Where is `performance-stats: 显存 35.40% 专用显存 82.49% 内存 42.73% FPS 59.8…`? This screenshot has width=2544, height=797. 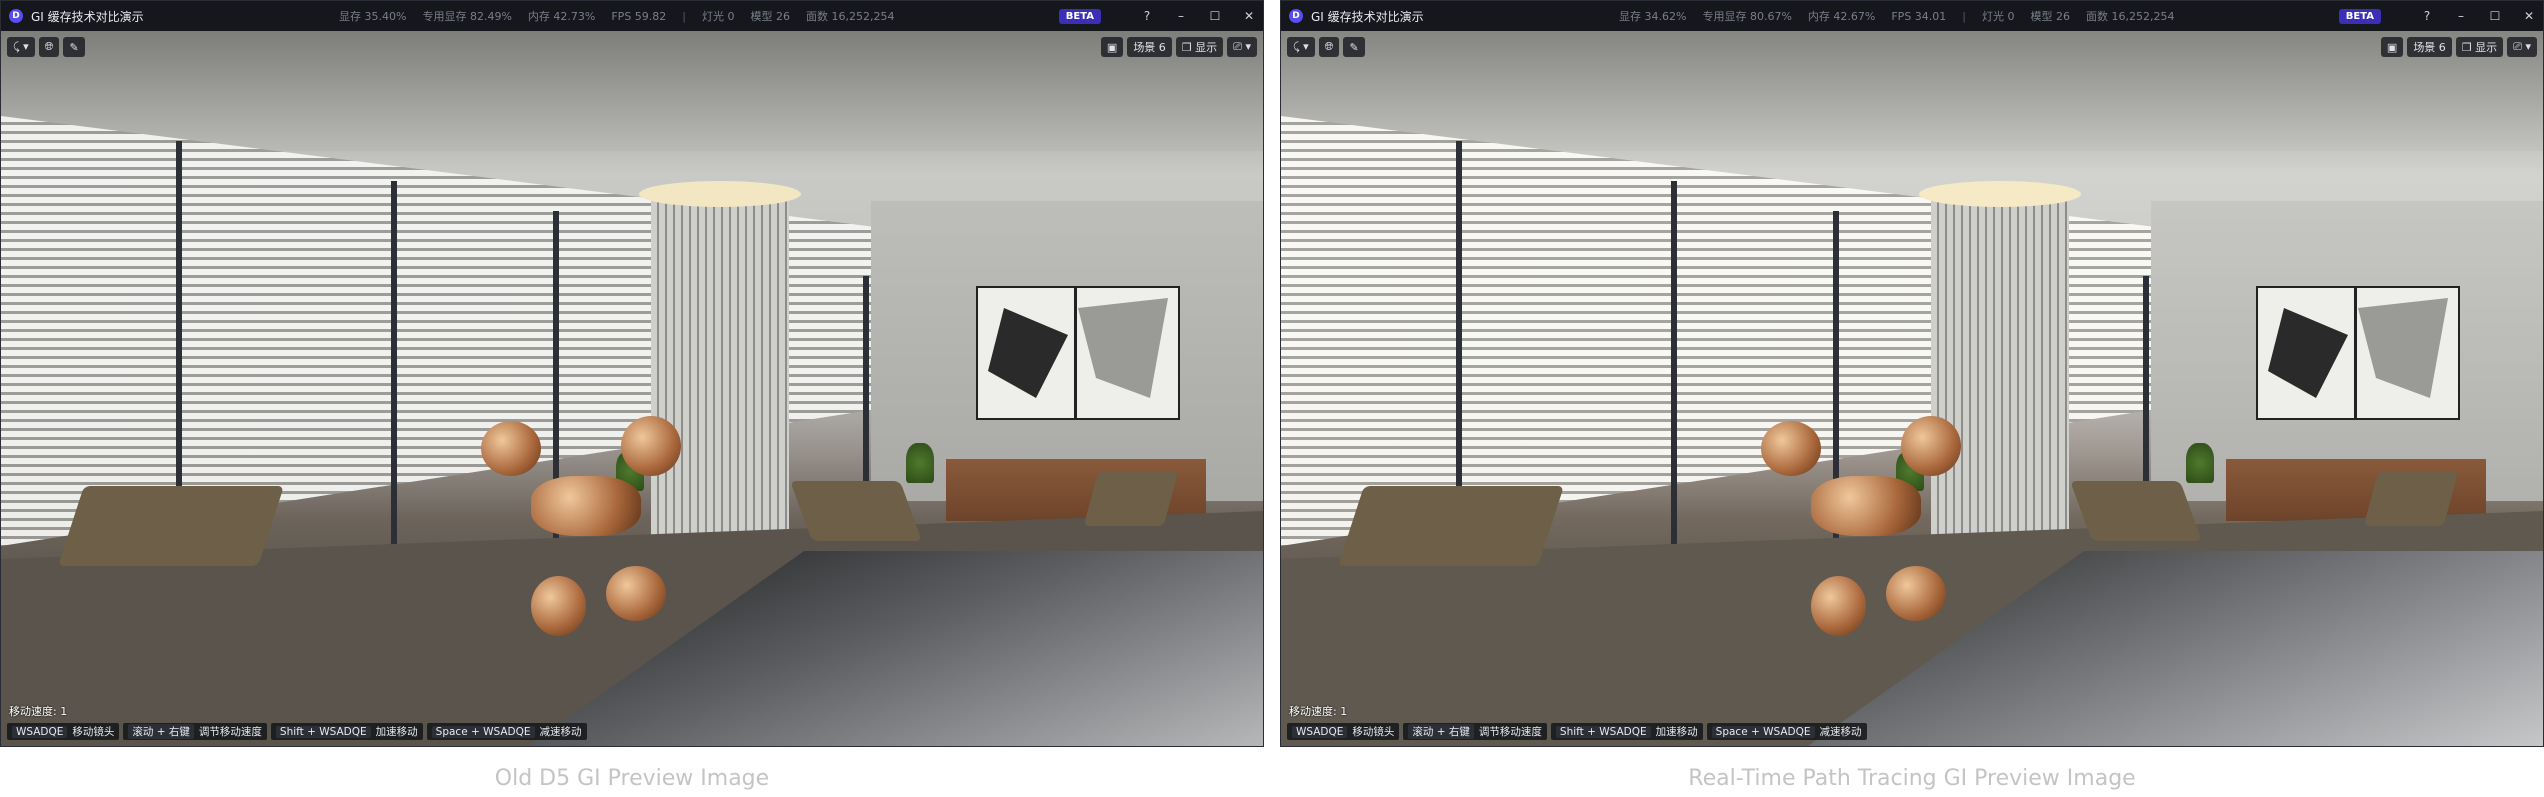 performance-stats: 显存 35.40% 专用显存 82.49% 内存 42.73% FPS 59.8… is located at coordinates (625, 16).